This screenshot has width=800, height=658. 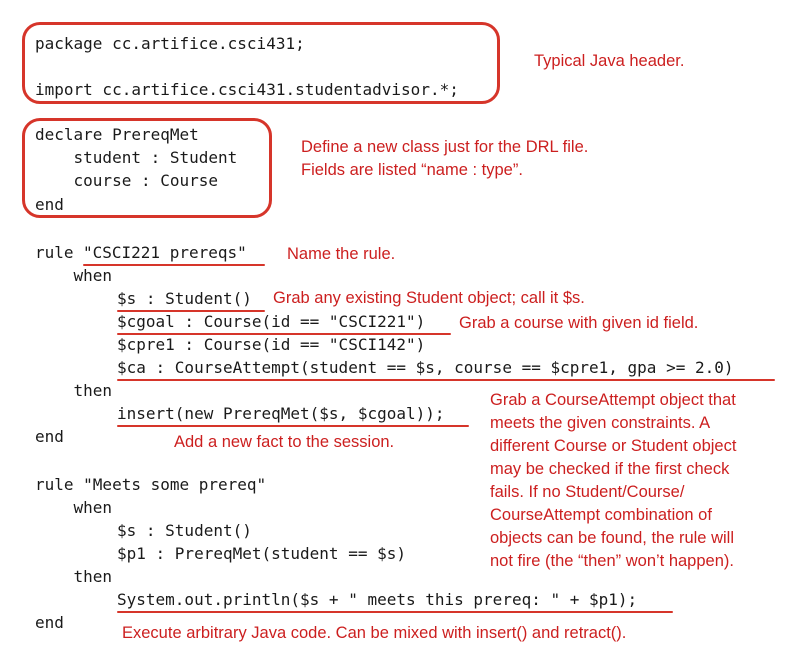 I want to click on rule1-end: end, so click(x=49, y=436).